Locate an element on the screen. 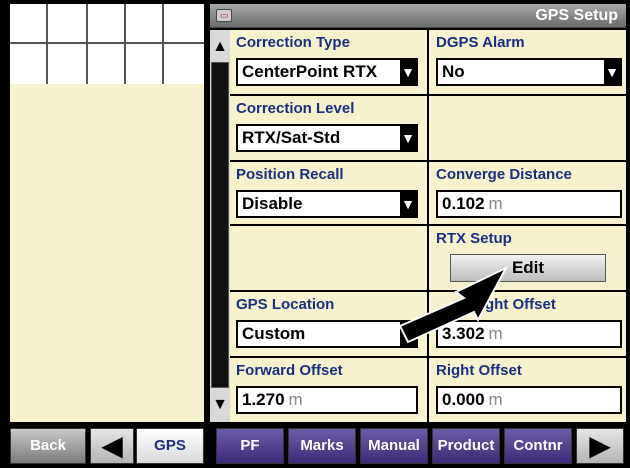  dgps-alarm-label: DGPS Alarm is located at coordinates (480, 42).